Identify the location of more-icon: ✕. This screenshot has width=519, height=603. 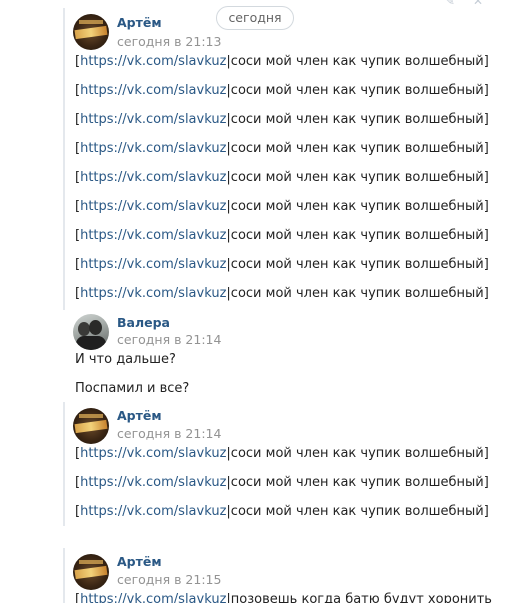
(487, 4).